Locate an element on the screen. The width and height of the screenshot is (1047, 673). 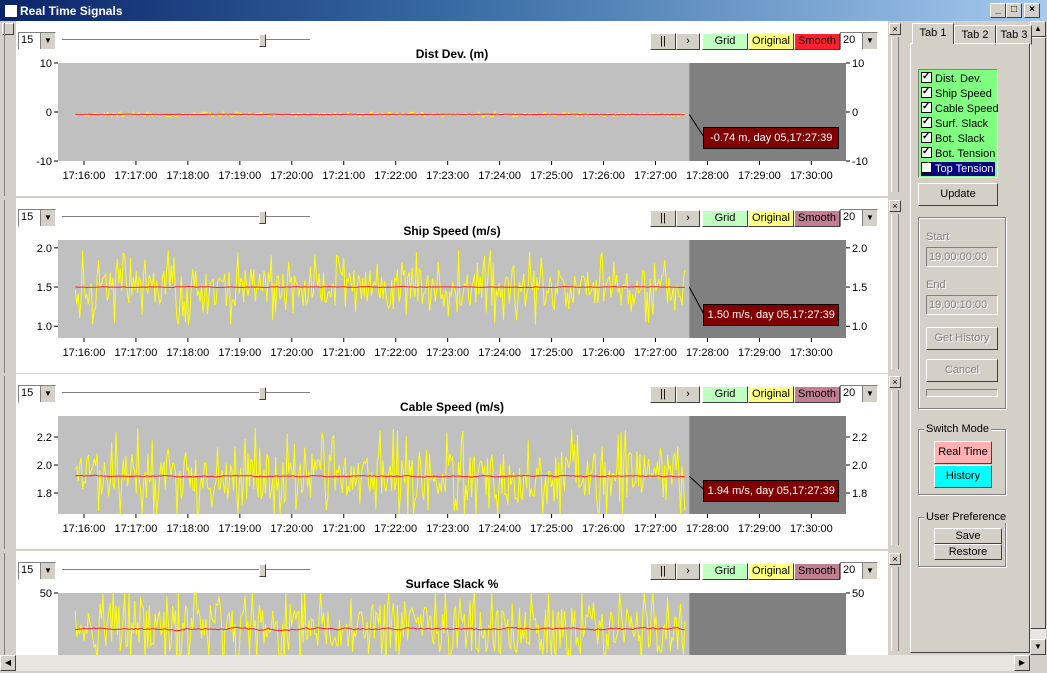
signal-item: Dist. Dev. is located at coordinates (951, 78).